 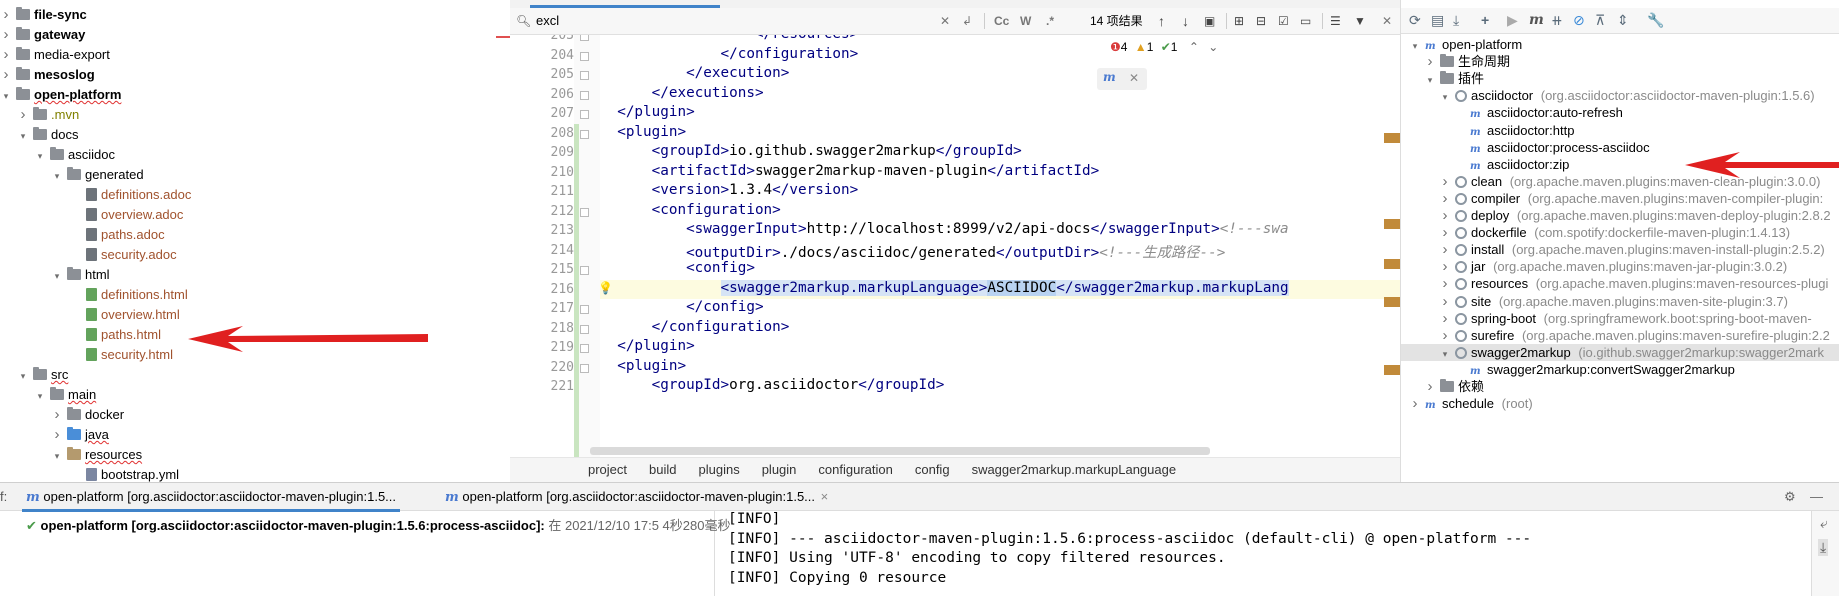 What do you see at coordinates (43, 15) in the screenshot?
I see `tree-folder-item: › file-sync` at bounding box center [43, 15].